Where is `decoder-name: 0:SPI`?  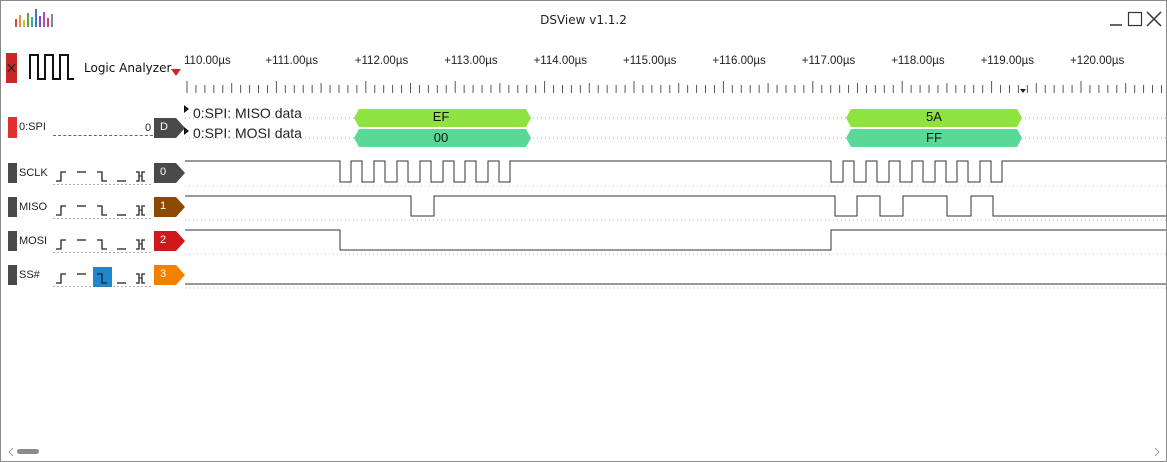
decoder-name: 0:SPI is located at coordinates (32, 127).